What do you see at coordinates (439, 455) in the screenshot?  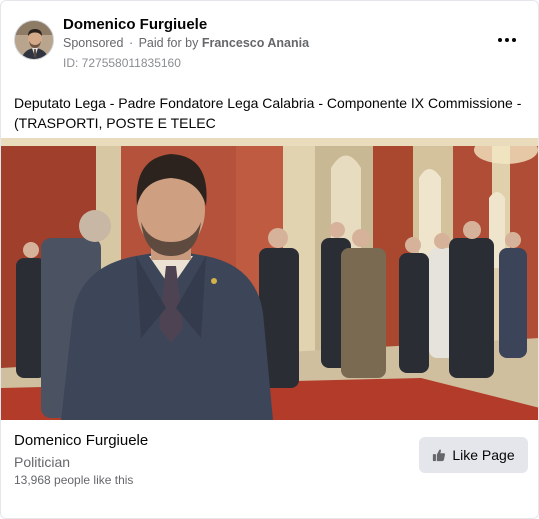 I see `thumbs-up-icon` at bounding box center [439, 455].